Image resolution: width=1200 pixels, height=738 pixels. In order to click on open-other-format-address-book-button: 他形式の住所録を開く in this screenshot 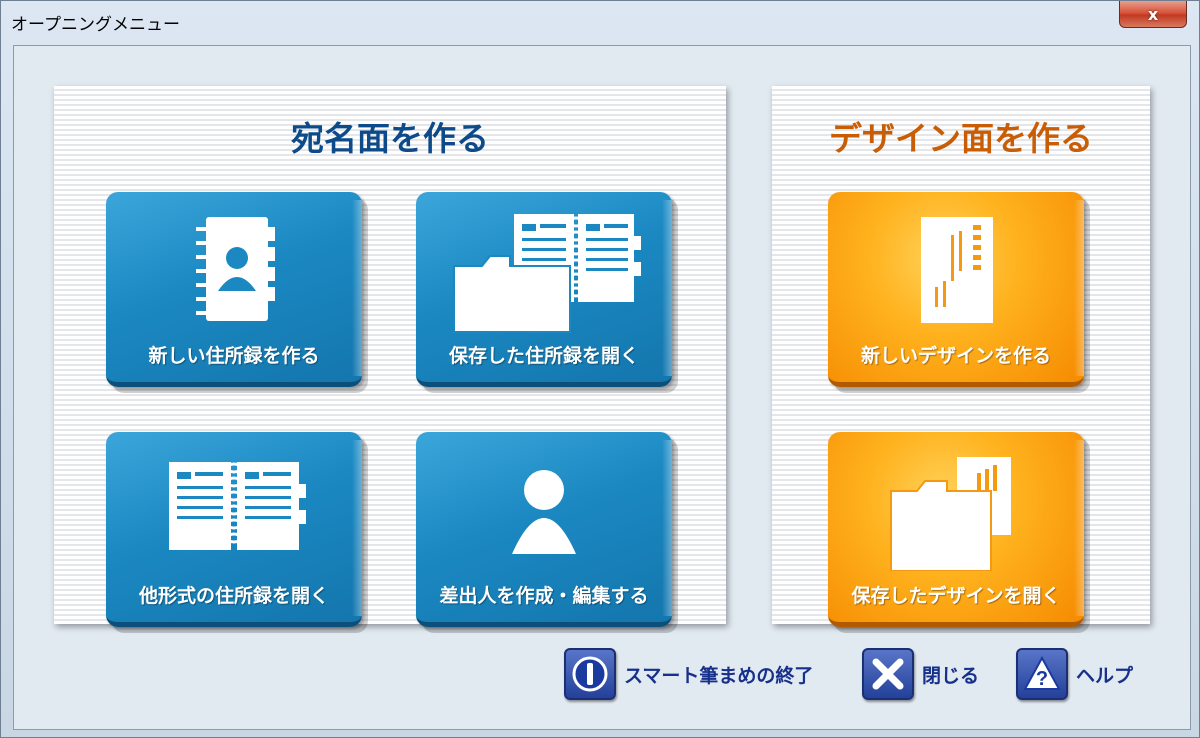, I will do `click(234, 529)`.